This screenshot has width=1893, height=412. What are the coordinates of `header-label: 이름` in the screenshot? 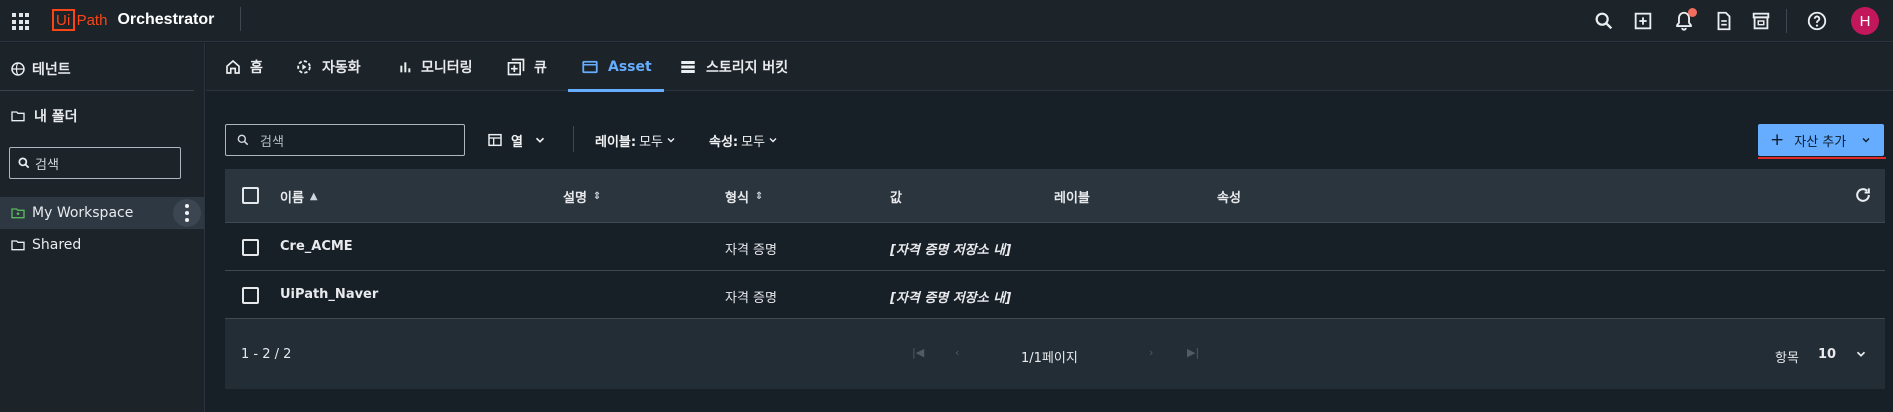 It's located at (292, 198).